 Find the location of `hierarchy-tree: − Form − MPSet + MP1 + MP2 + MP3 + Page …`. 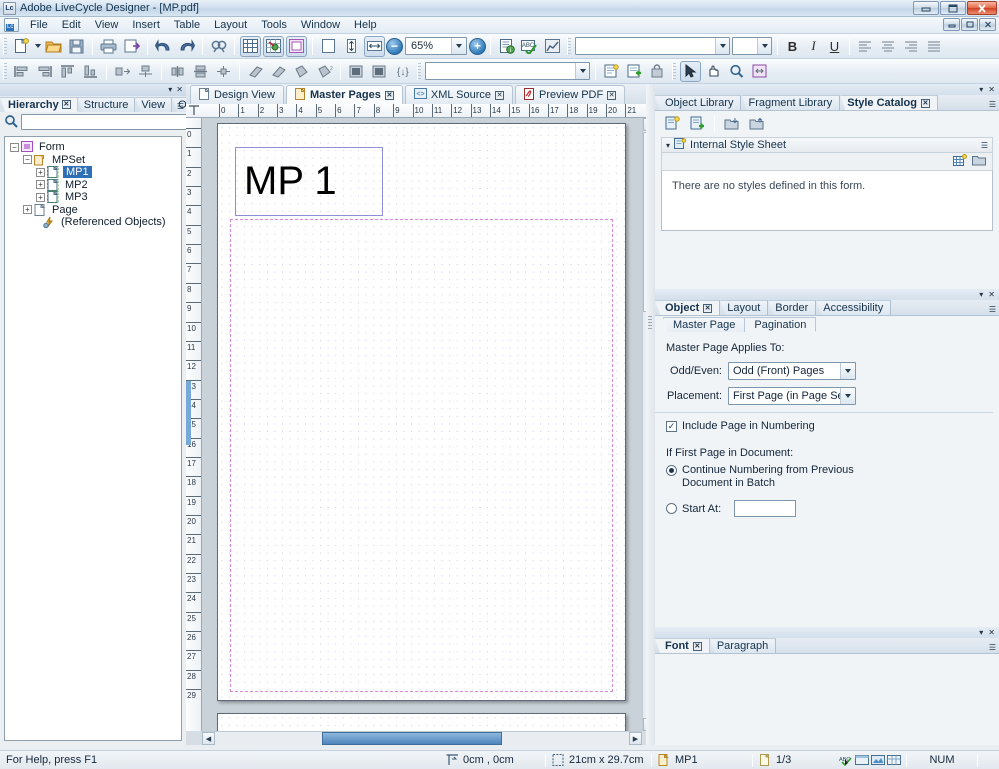

hierarchy-tree: − Form − MPSet + MP1 + MP2 + MP3 + Page … is located at coordinates (93, 438).